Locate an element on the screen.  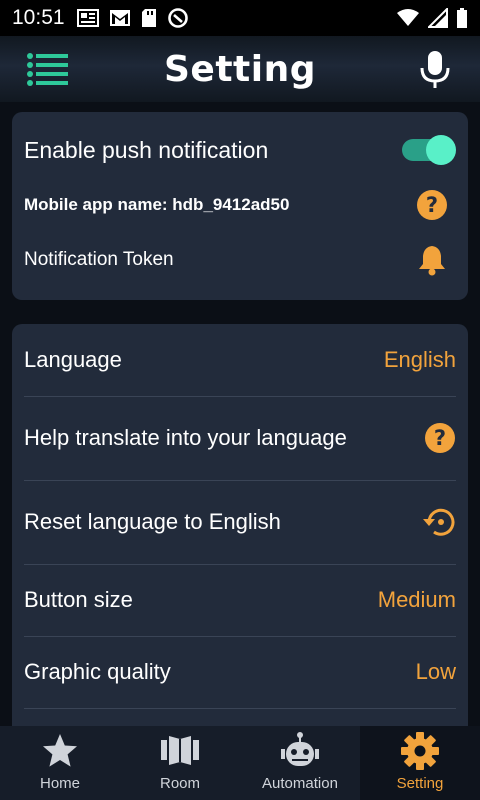
page-title: Setting is located at coordinates (240, 69).